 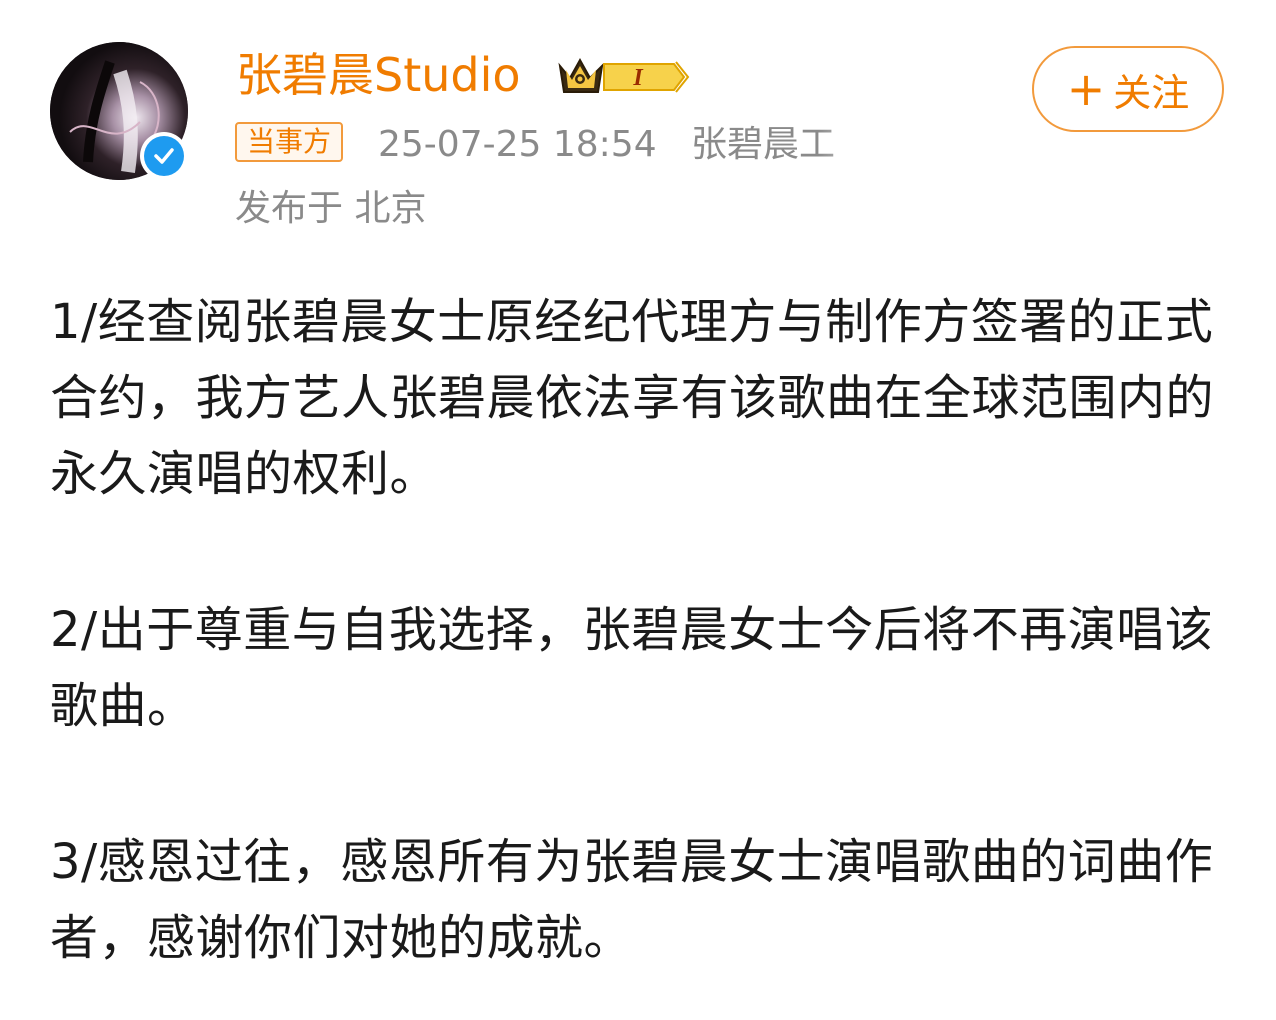 I want to click on follow-button: + 关注, so click(x=1128, y=89).